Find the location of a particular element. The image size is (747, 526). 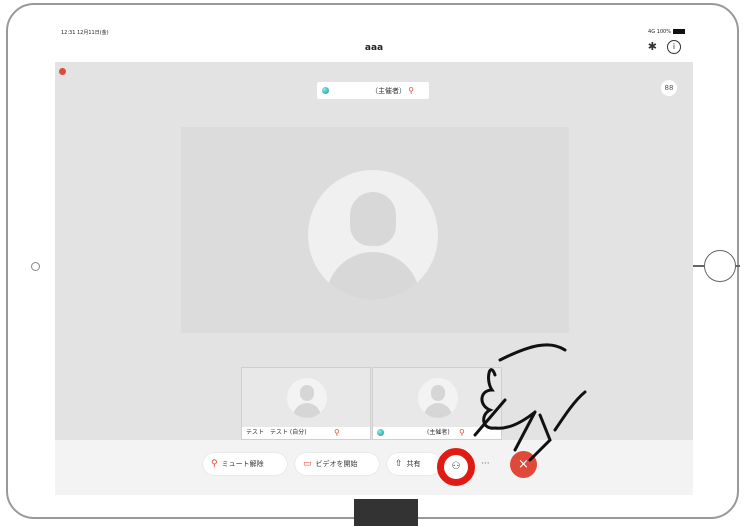

thumbnail-label: テスト テスト (自分) ⚲ is located at coordinates (306, 433).